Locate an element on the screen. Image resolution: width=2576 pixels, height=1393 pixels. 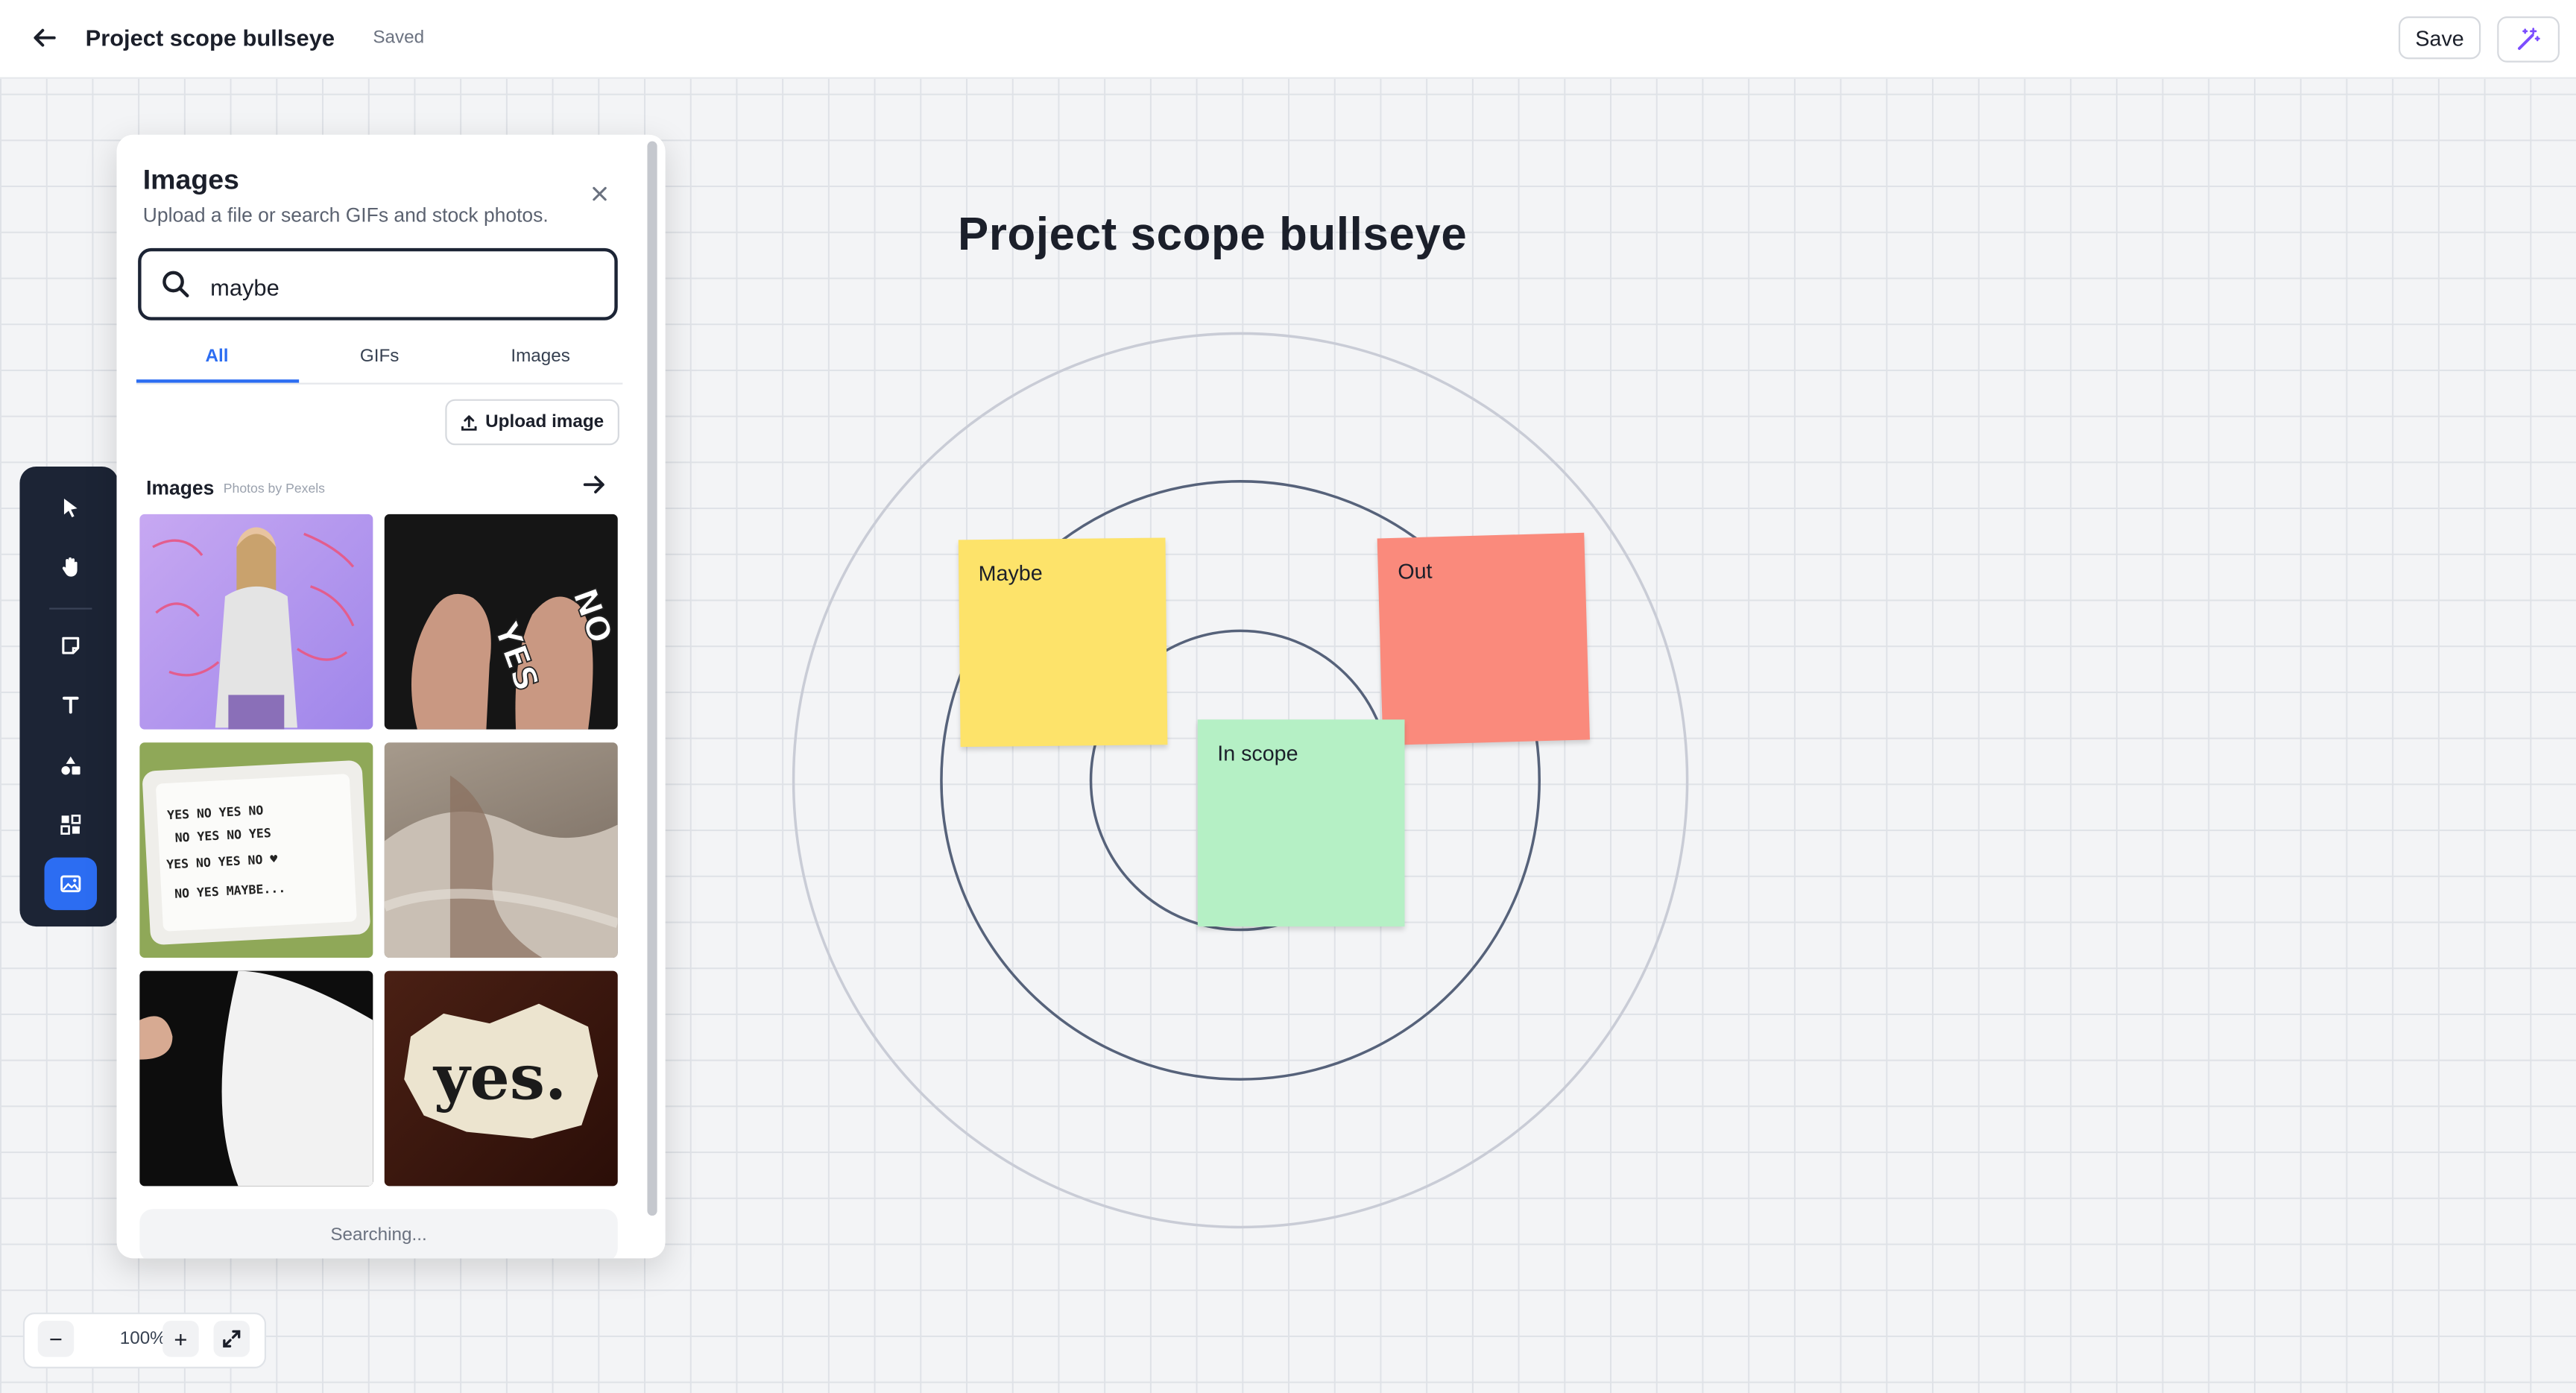
hand-tool is located at coordinates (71, 566).